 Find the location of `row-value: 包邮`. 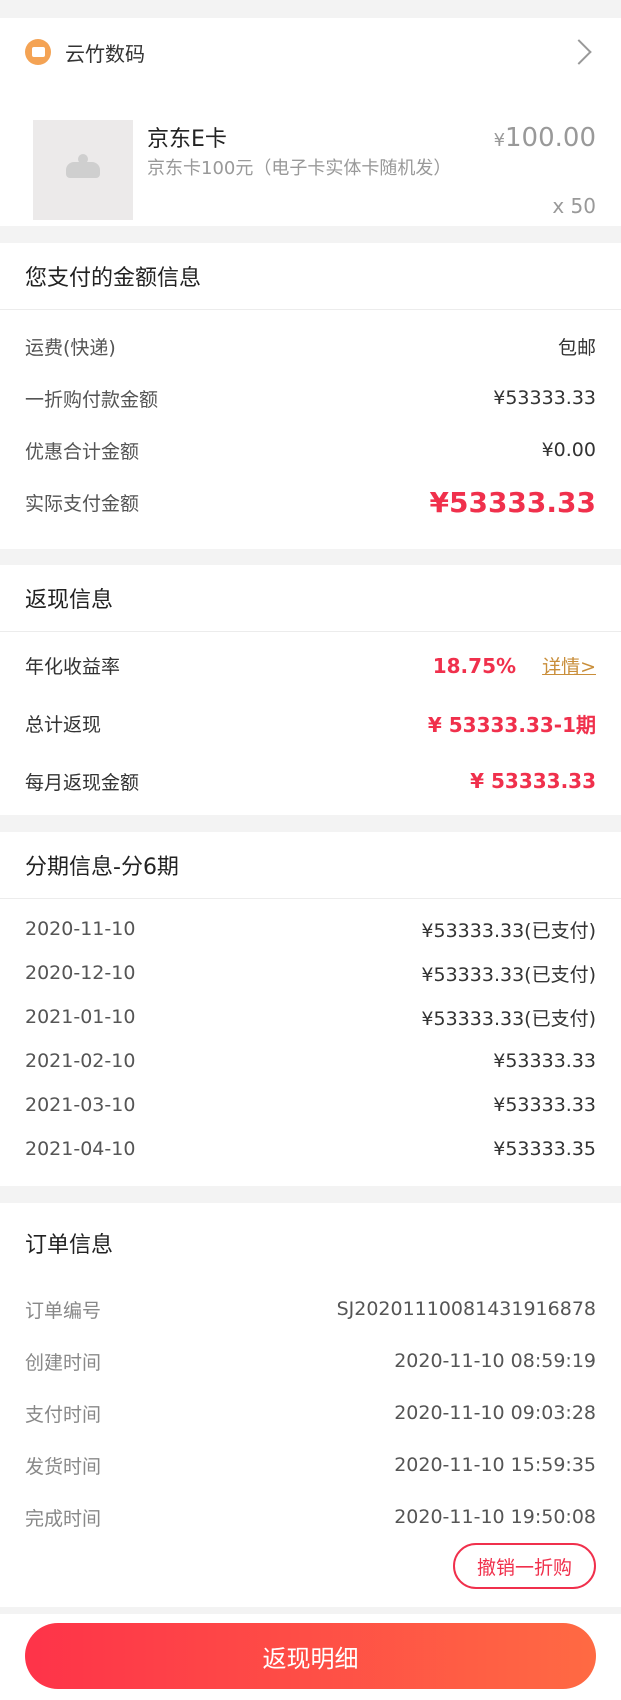

row-value: 包邮 is located at coordinates (576, 347).